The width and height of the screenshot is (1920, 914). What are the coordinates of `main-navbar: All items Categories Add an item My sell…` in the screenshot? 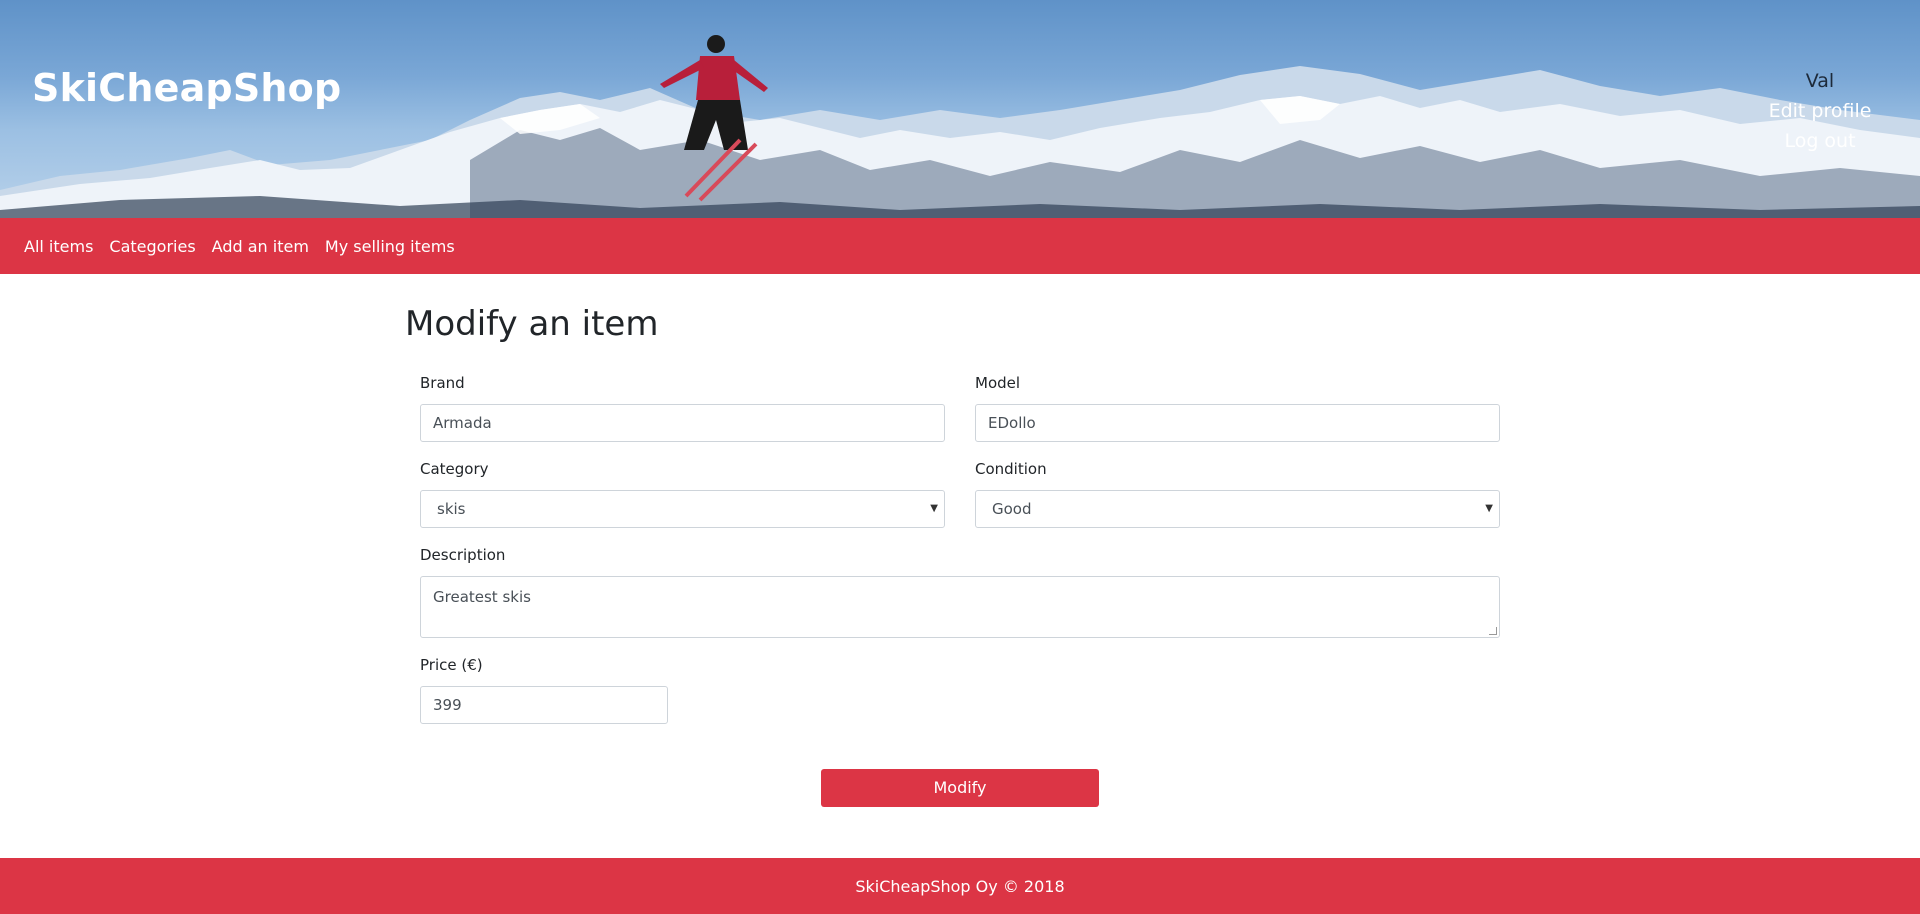 It's located at (960, 246).